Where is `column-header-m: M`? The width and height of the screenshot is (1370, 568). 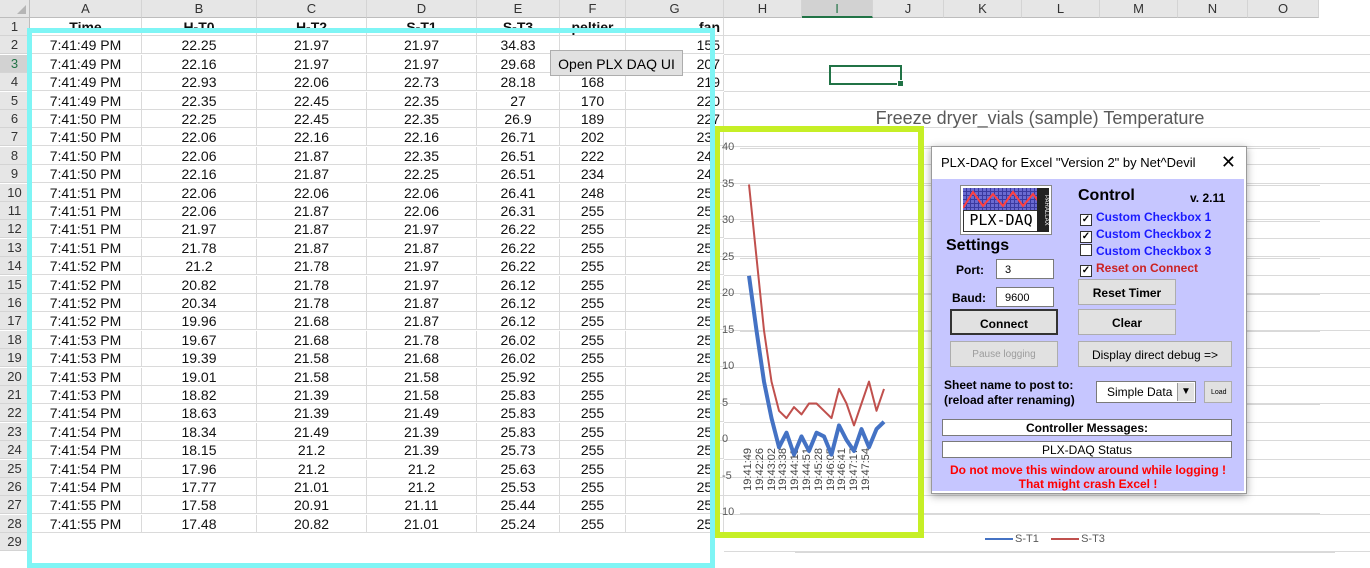
column-header-m: M is located at coordinates (1139, 9).